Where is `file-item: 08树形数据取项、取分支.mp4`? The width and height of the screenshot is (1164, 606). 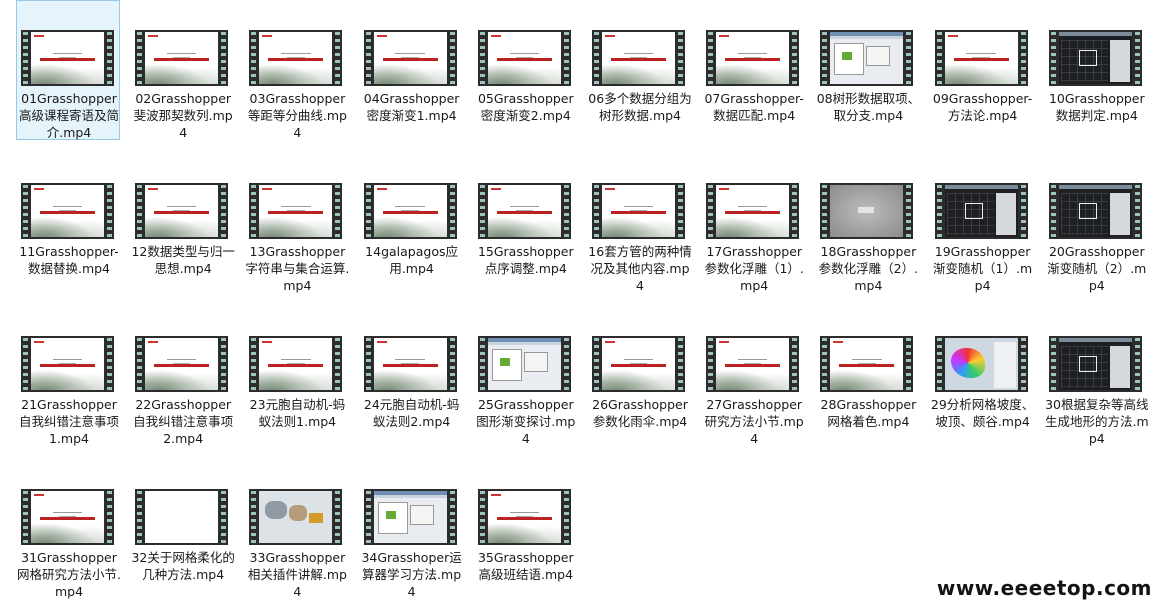 file-item: 08树形数据取项、取分支.mp4 is located at coordinates (867, 70).